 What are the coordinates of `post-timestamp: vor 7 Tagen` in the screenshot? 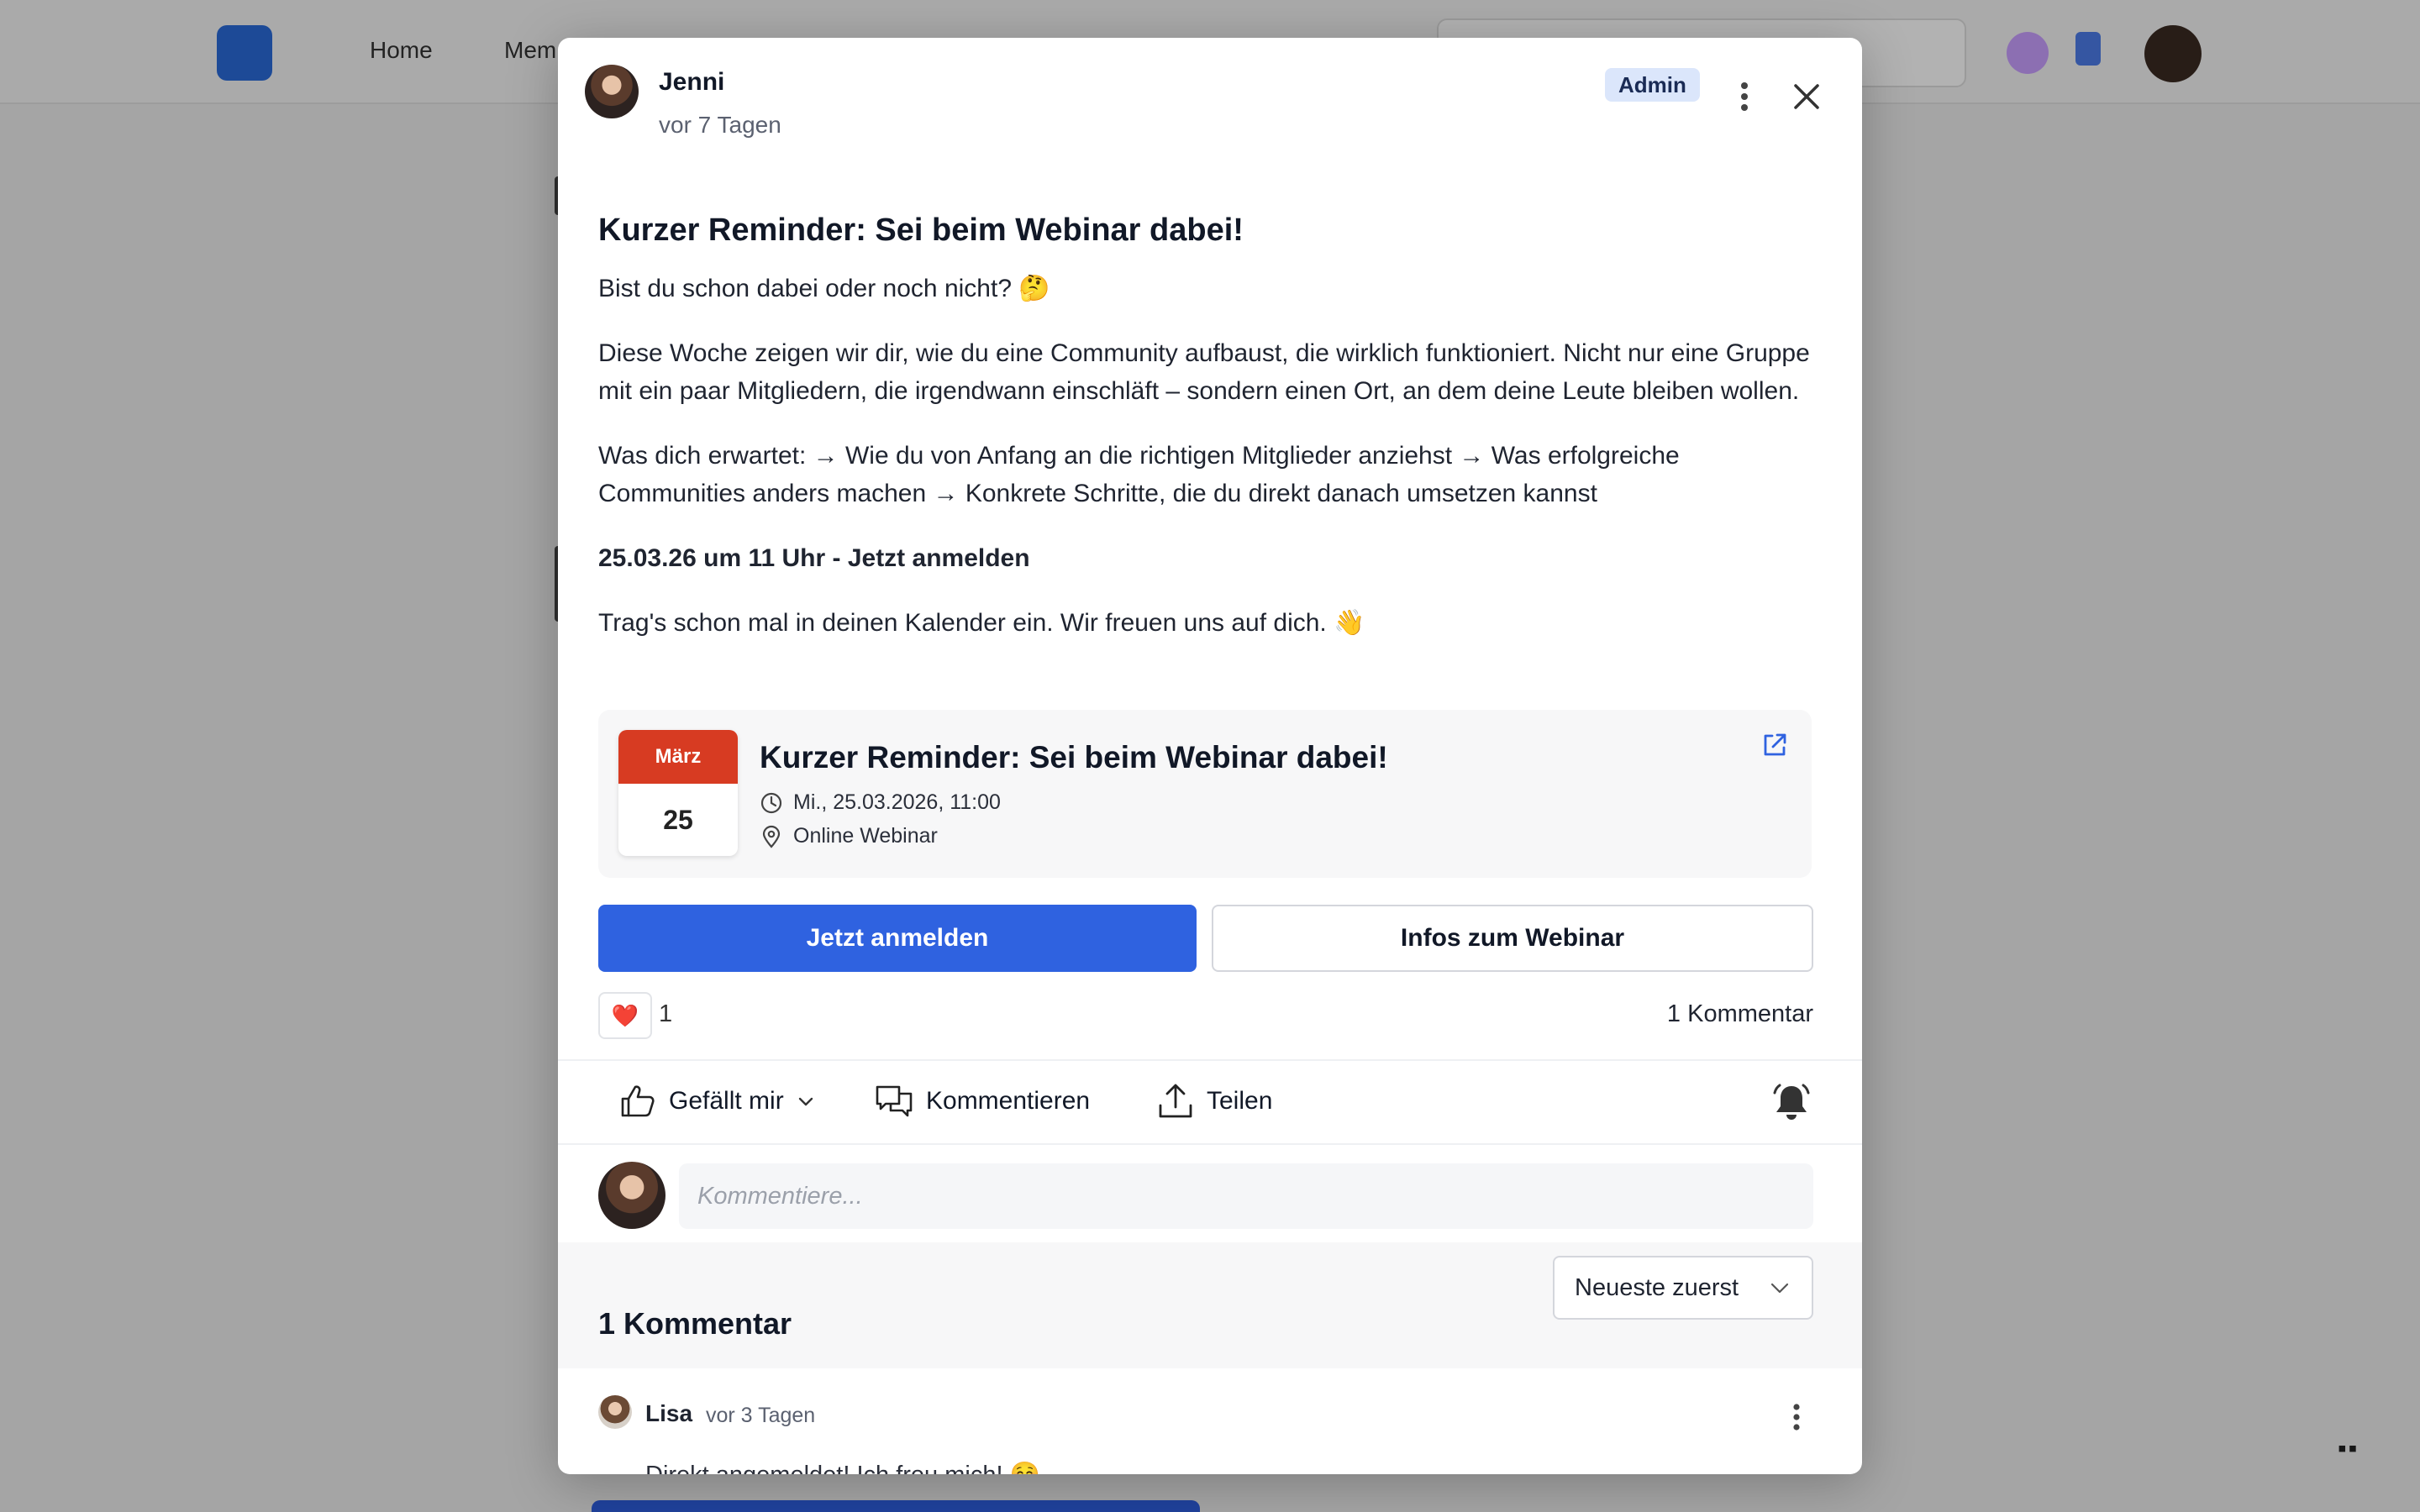 It's located at (720, 125).